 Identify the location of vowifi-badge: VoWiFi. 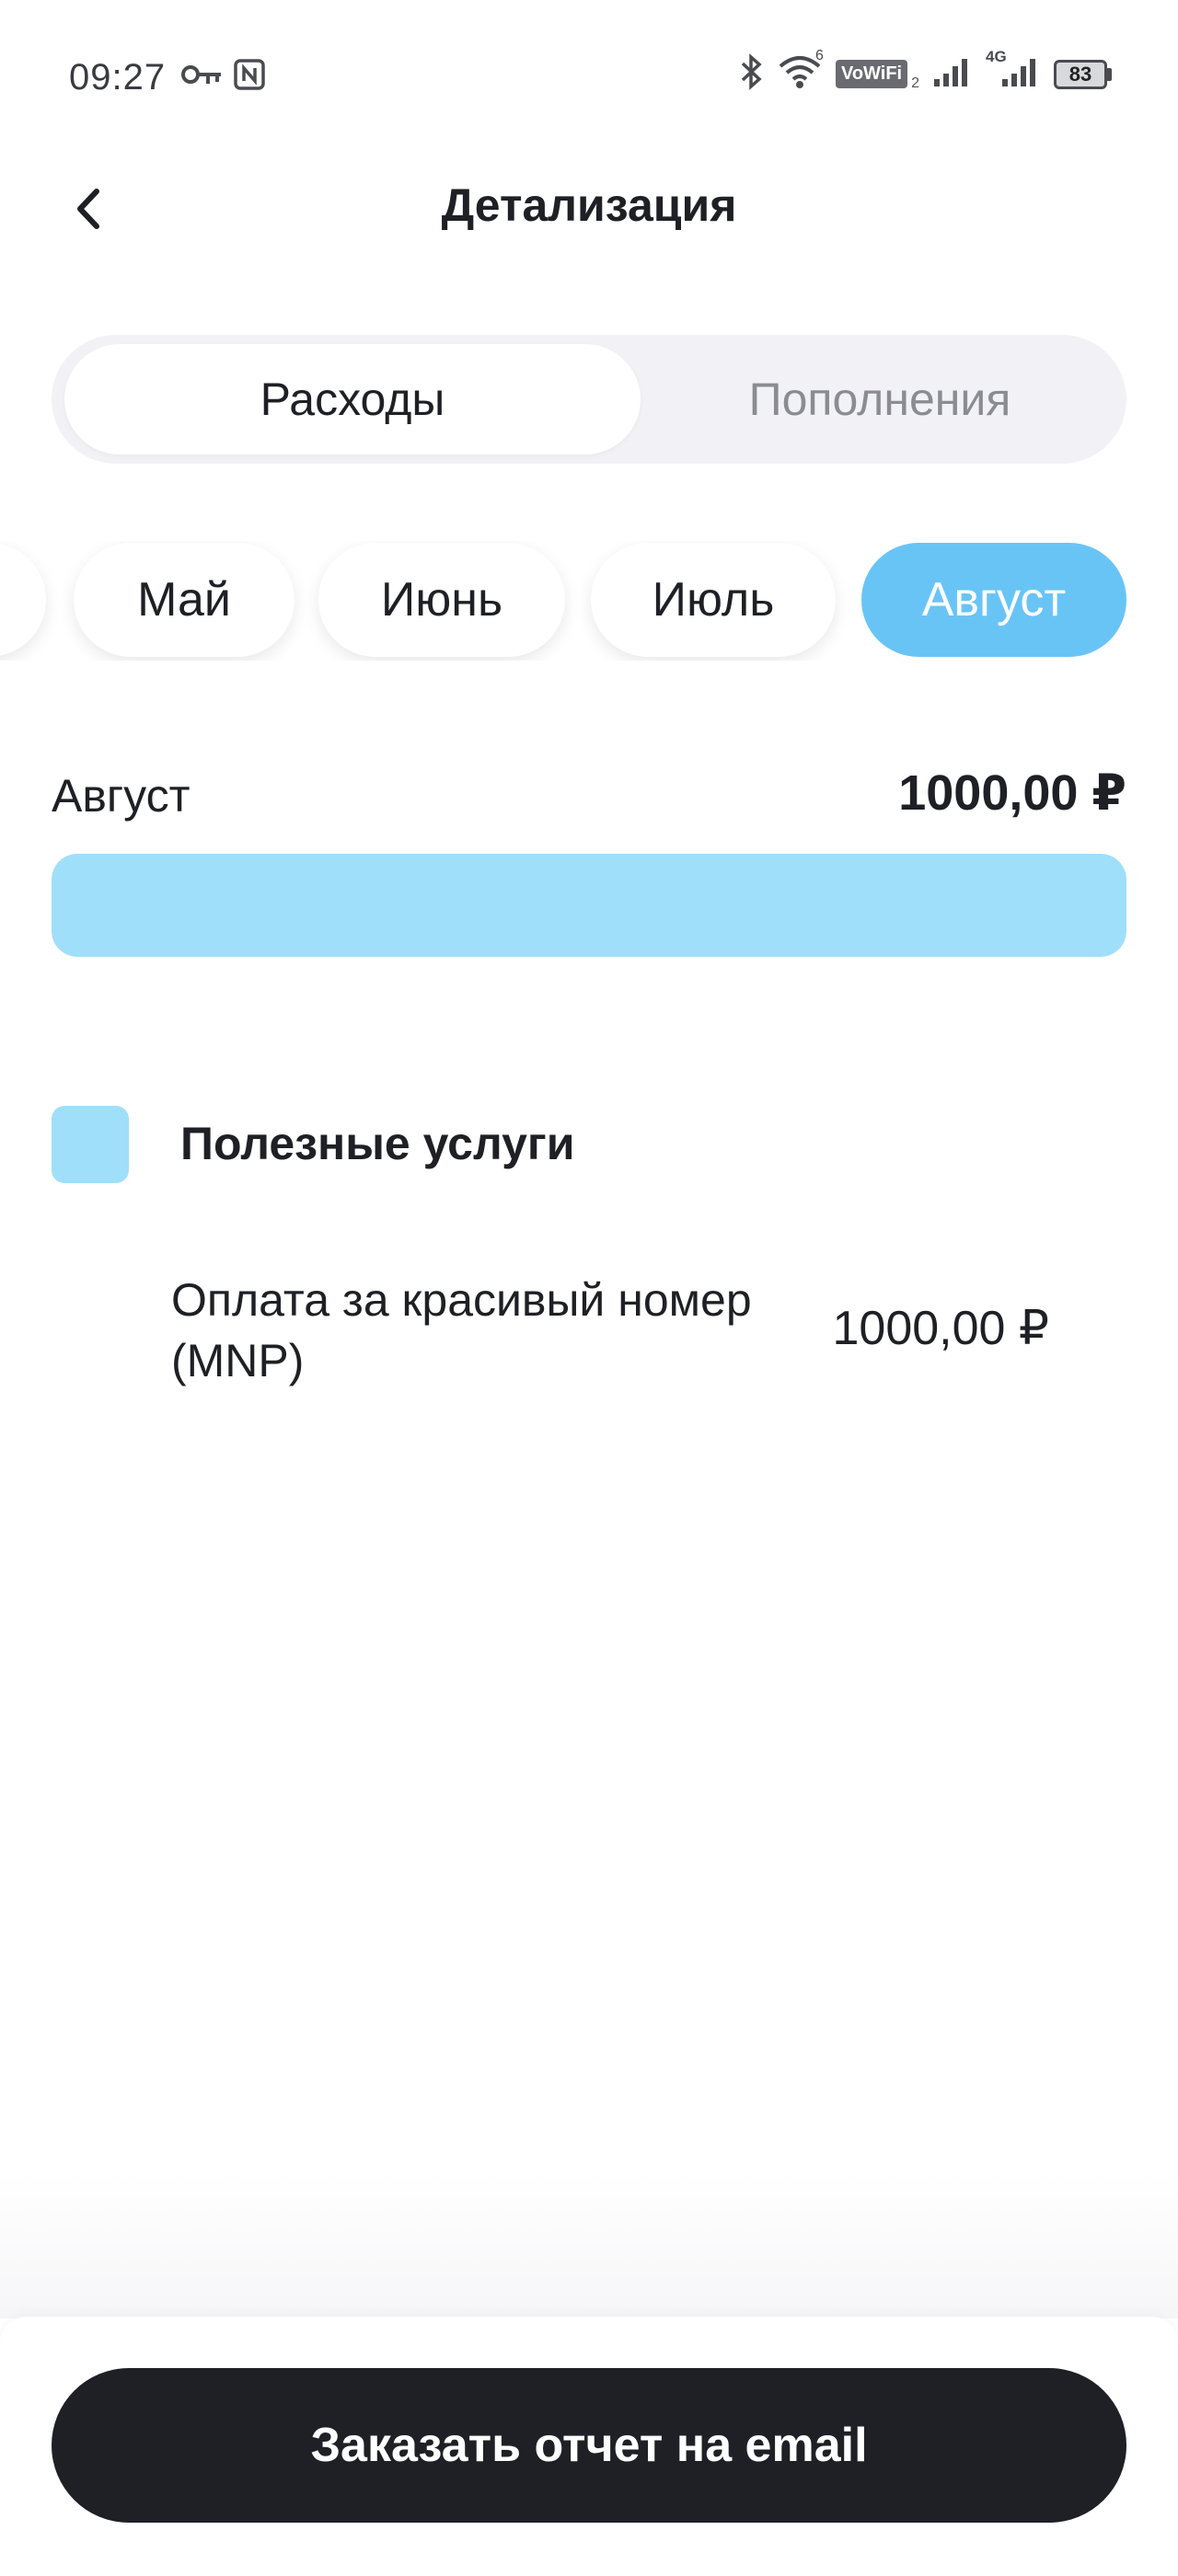
(871, 74).